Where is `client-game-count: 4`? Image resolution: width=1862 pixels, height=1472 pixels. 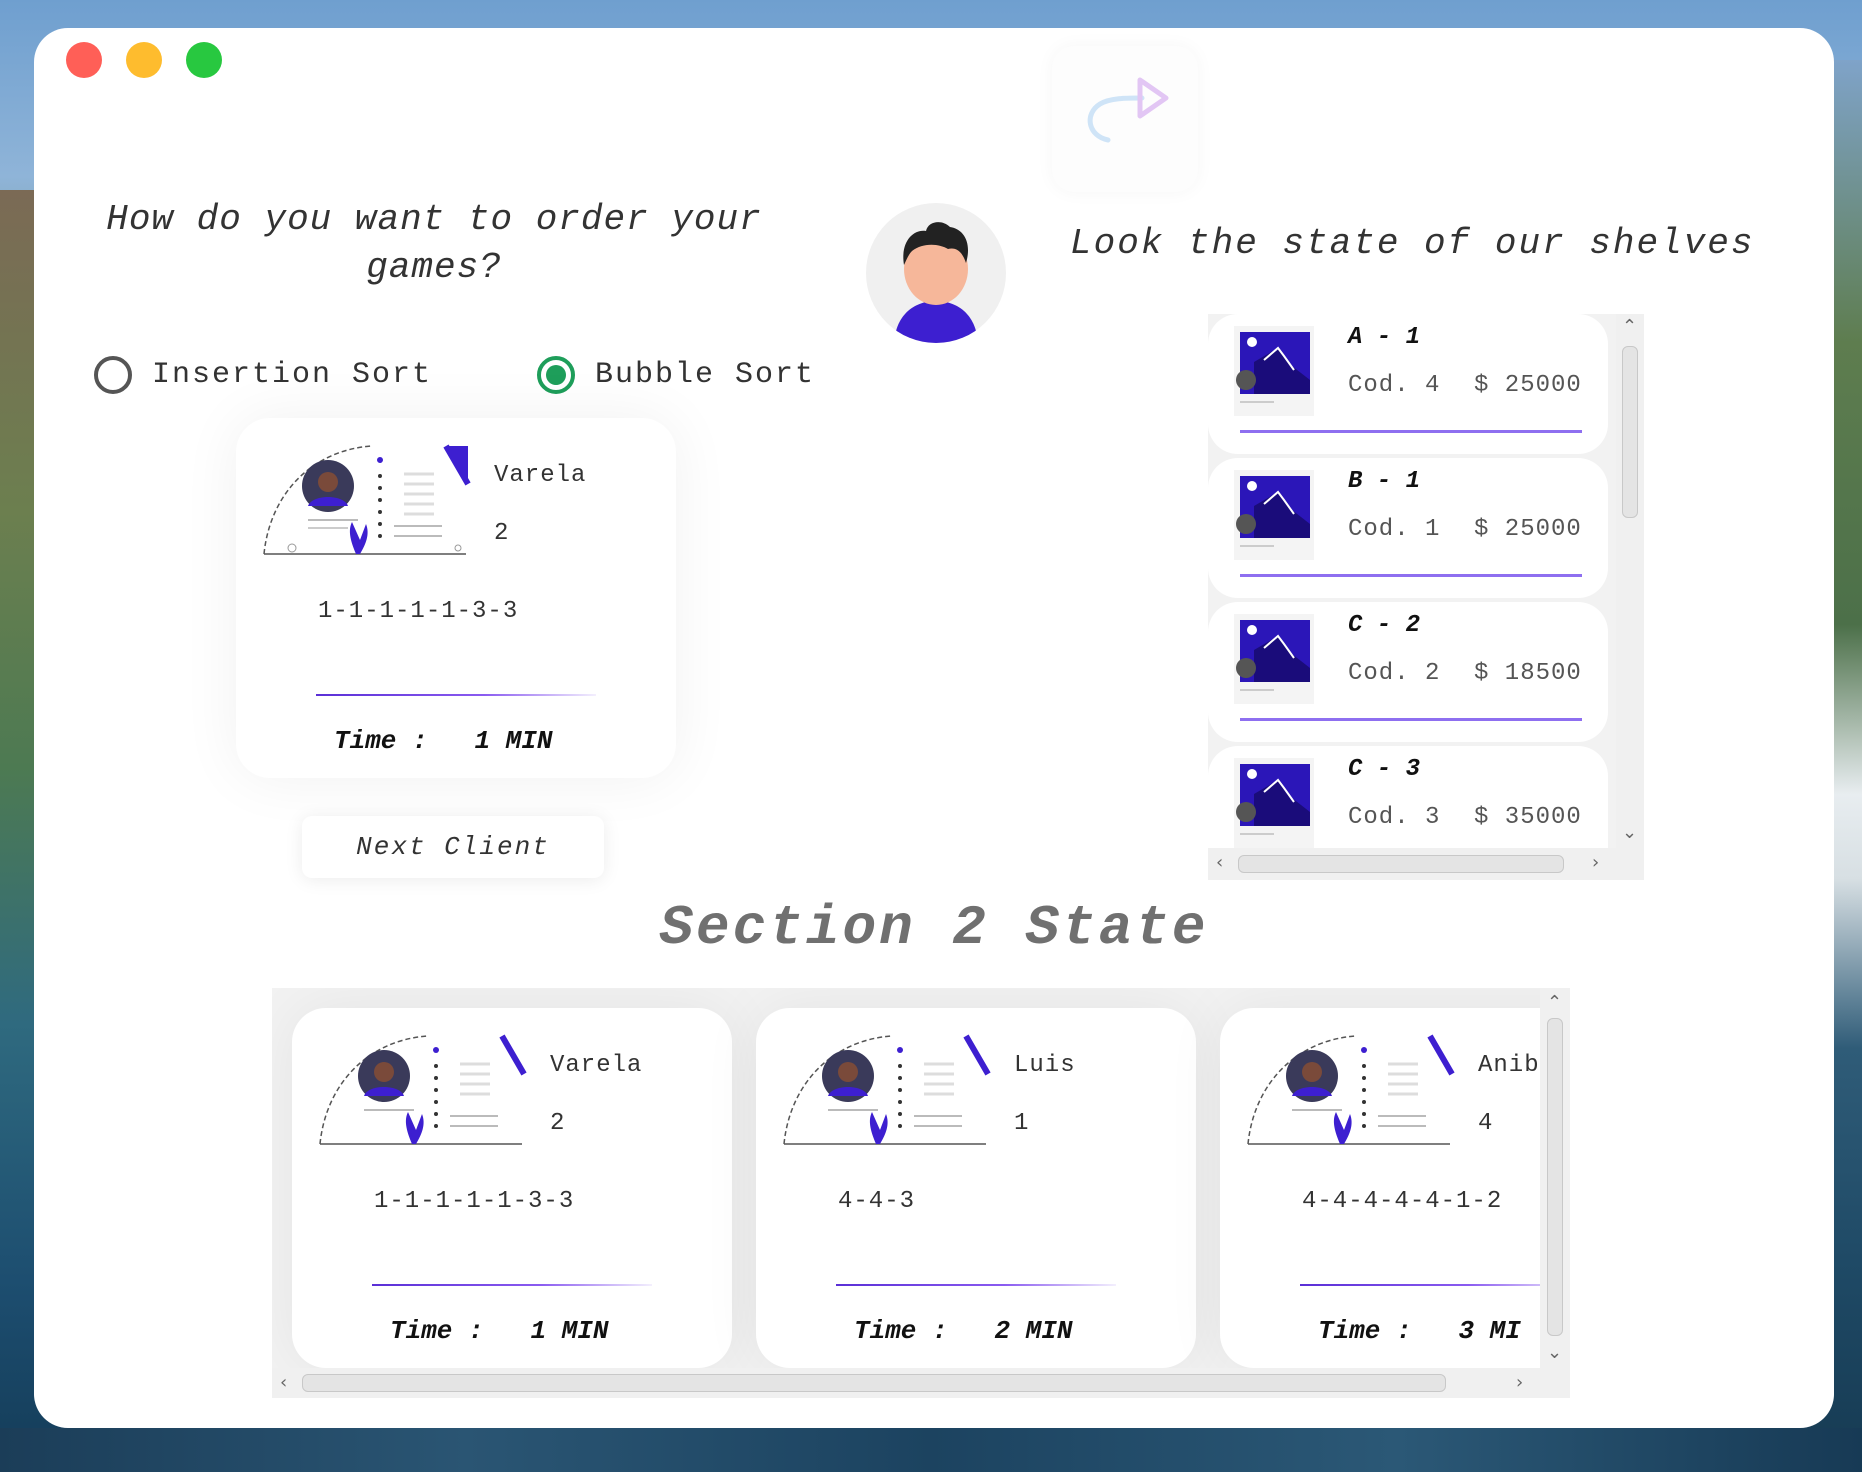
client-game-count: 4 is located at coordinates (1485, 1123).